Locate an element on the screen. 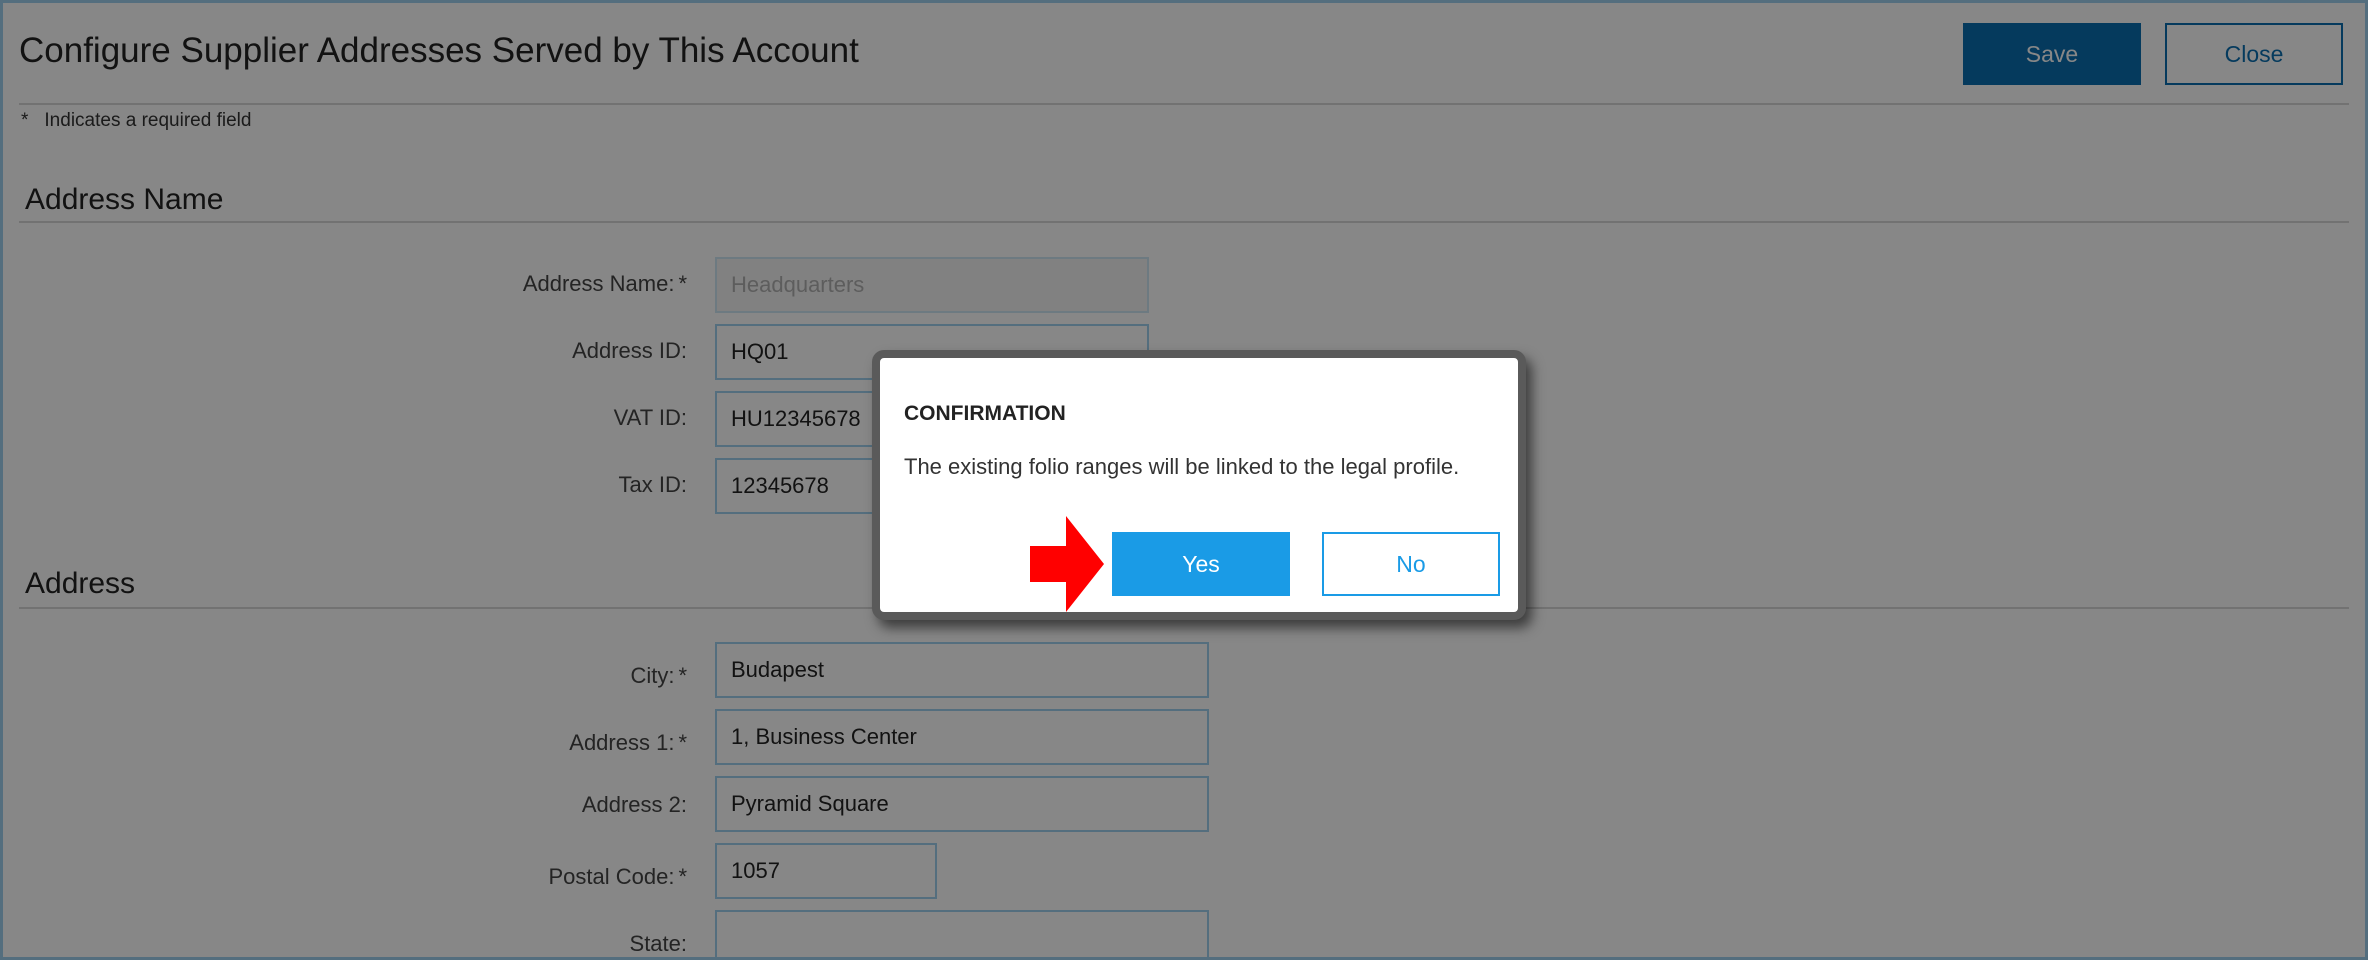 Image resolution: width=2368 pixels, height=960 pixels. red-arrow-pointer-icon is located at coordinates (1067, 564).